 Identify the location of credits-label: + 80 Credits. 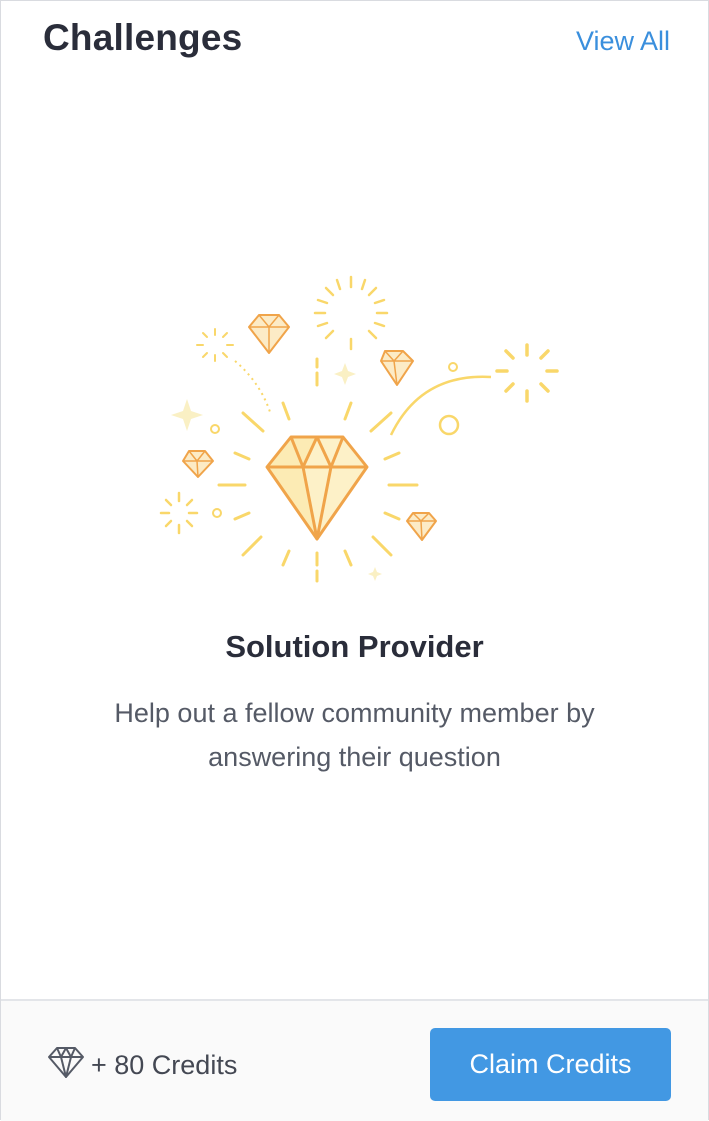
(164, 1065).